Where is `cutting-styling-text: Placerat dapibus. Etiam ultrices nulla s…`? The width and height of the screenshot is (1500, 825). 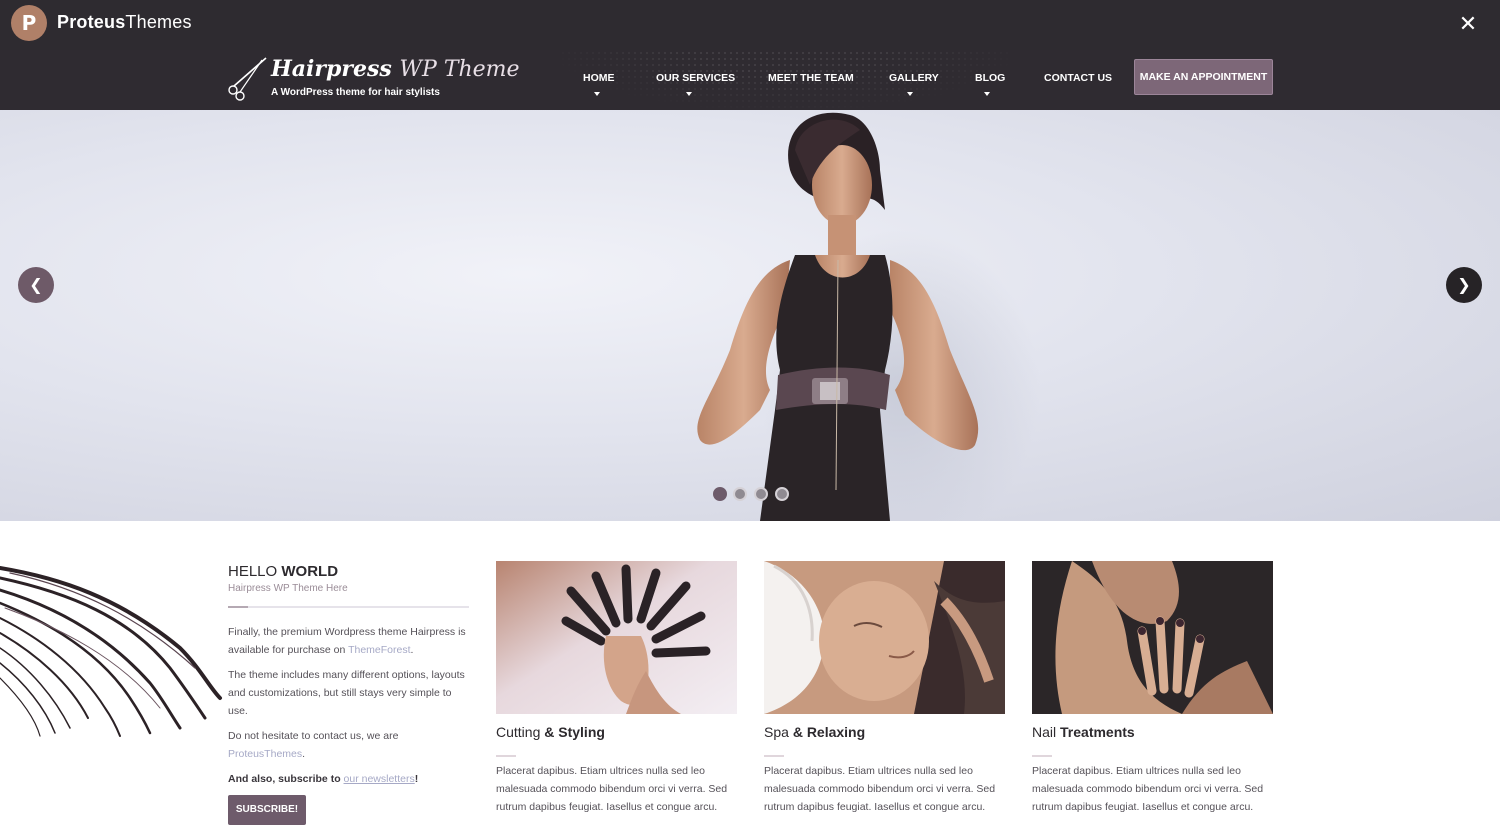 cutting-styling-text: Placerat dapibus. Etiam ultrices nulla s… is located at coordinates (612, 789).